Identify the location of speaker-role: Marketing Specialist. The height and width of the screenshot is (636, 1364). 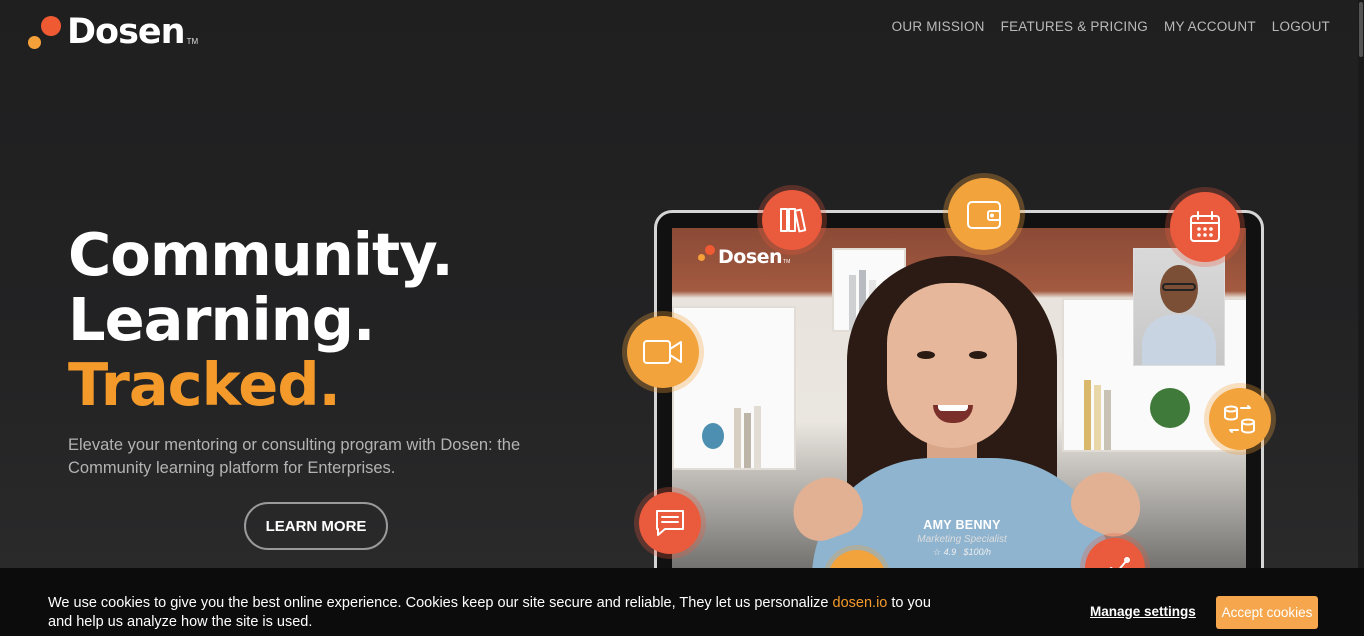
(962, 539).